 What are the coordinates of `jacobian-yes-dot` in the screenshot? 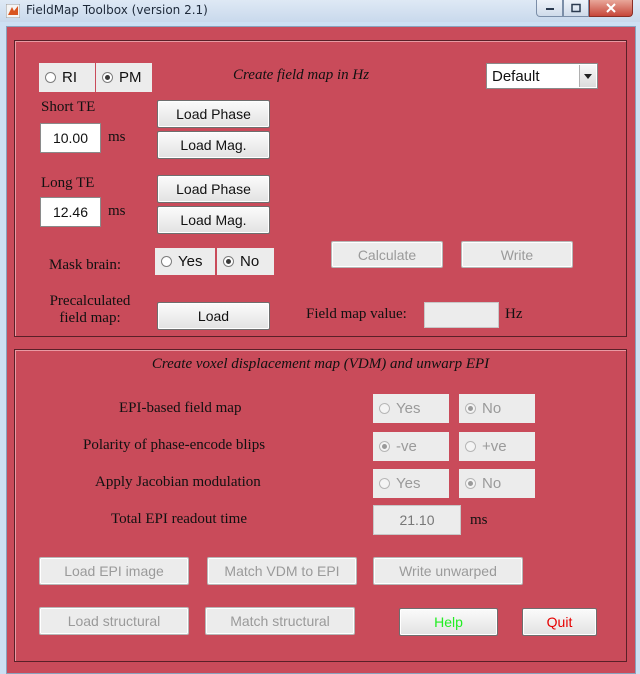 It's located at (384, 483).